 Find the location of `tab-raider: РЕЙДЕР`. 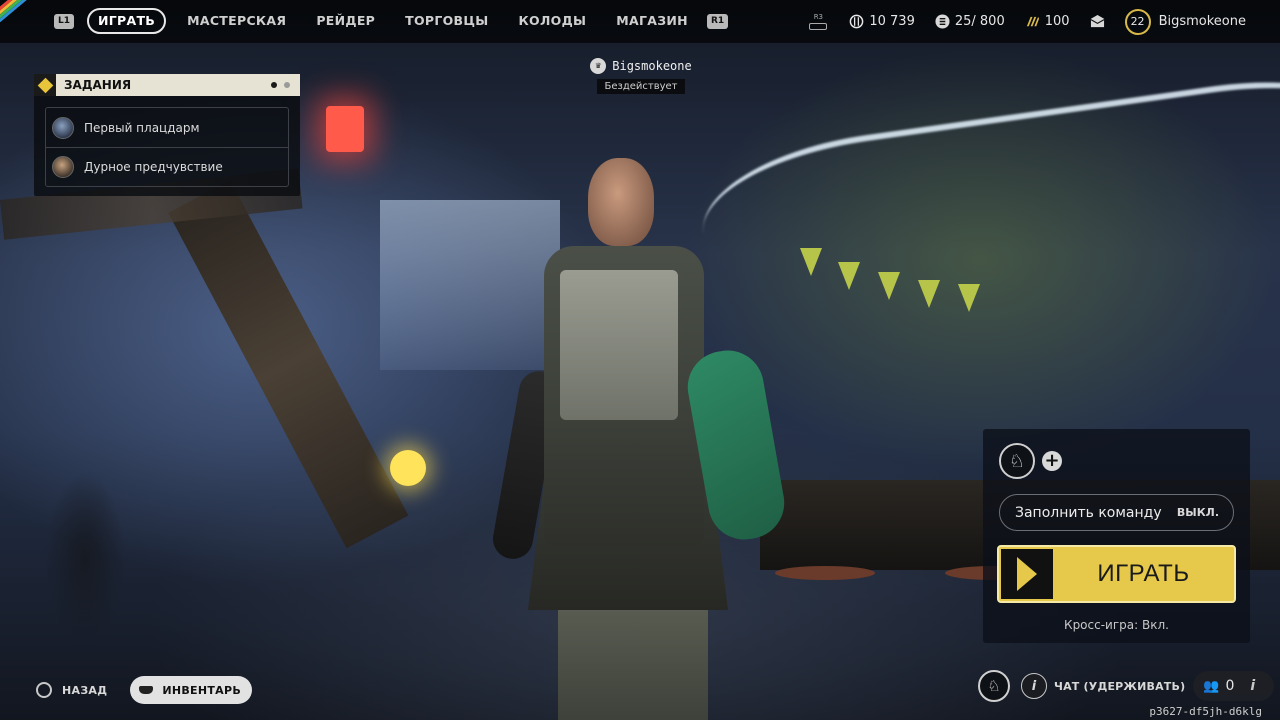

tab-raider: РЕЙДЕР is located at coordinates (345, 21).